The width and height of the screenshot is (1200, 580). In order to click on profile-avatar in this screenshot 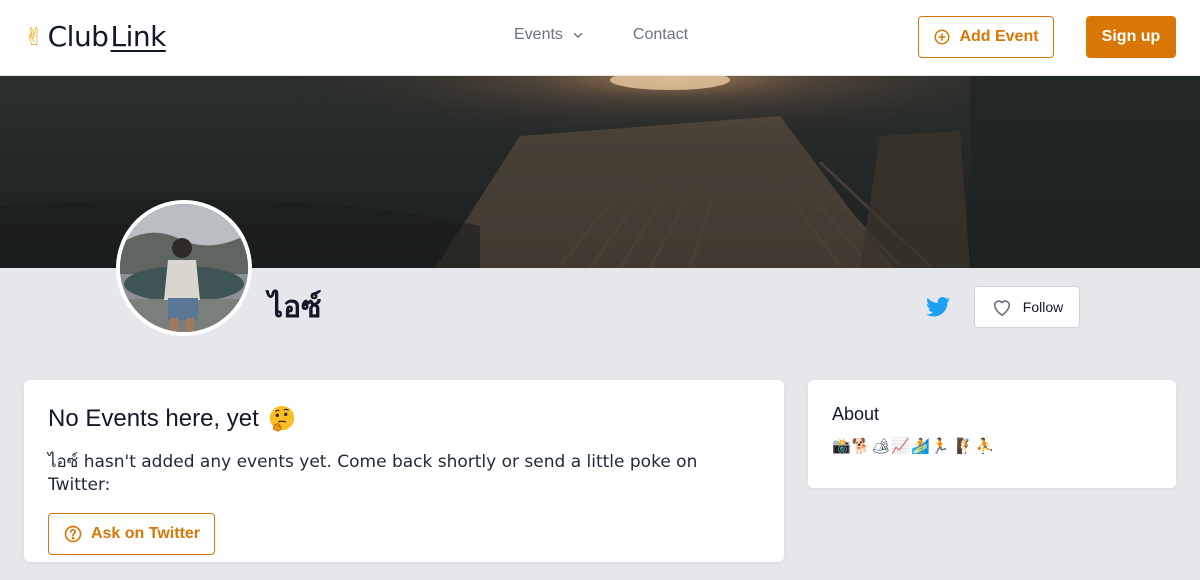, I will do `click(184, 268)`.